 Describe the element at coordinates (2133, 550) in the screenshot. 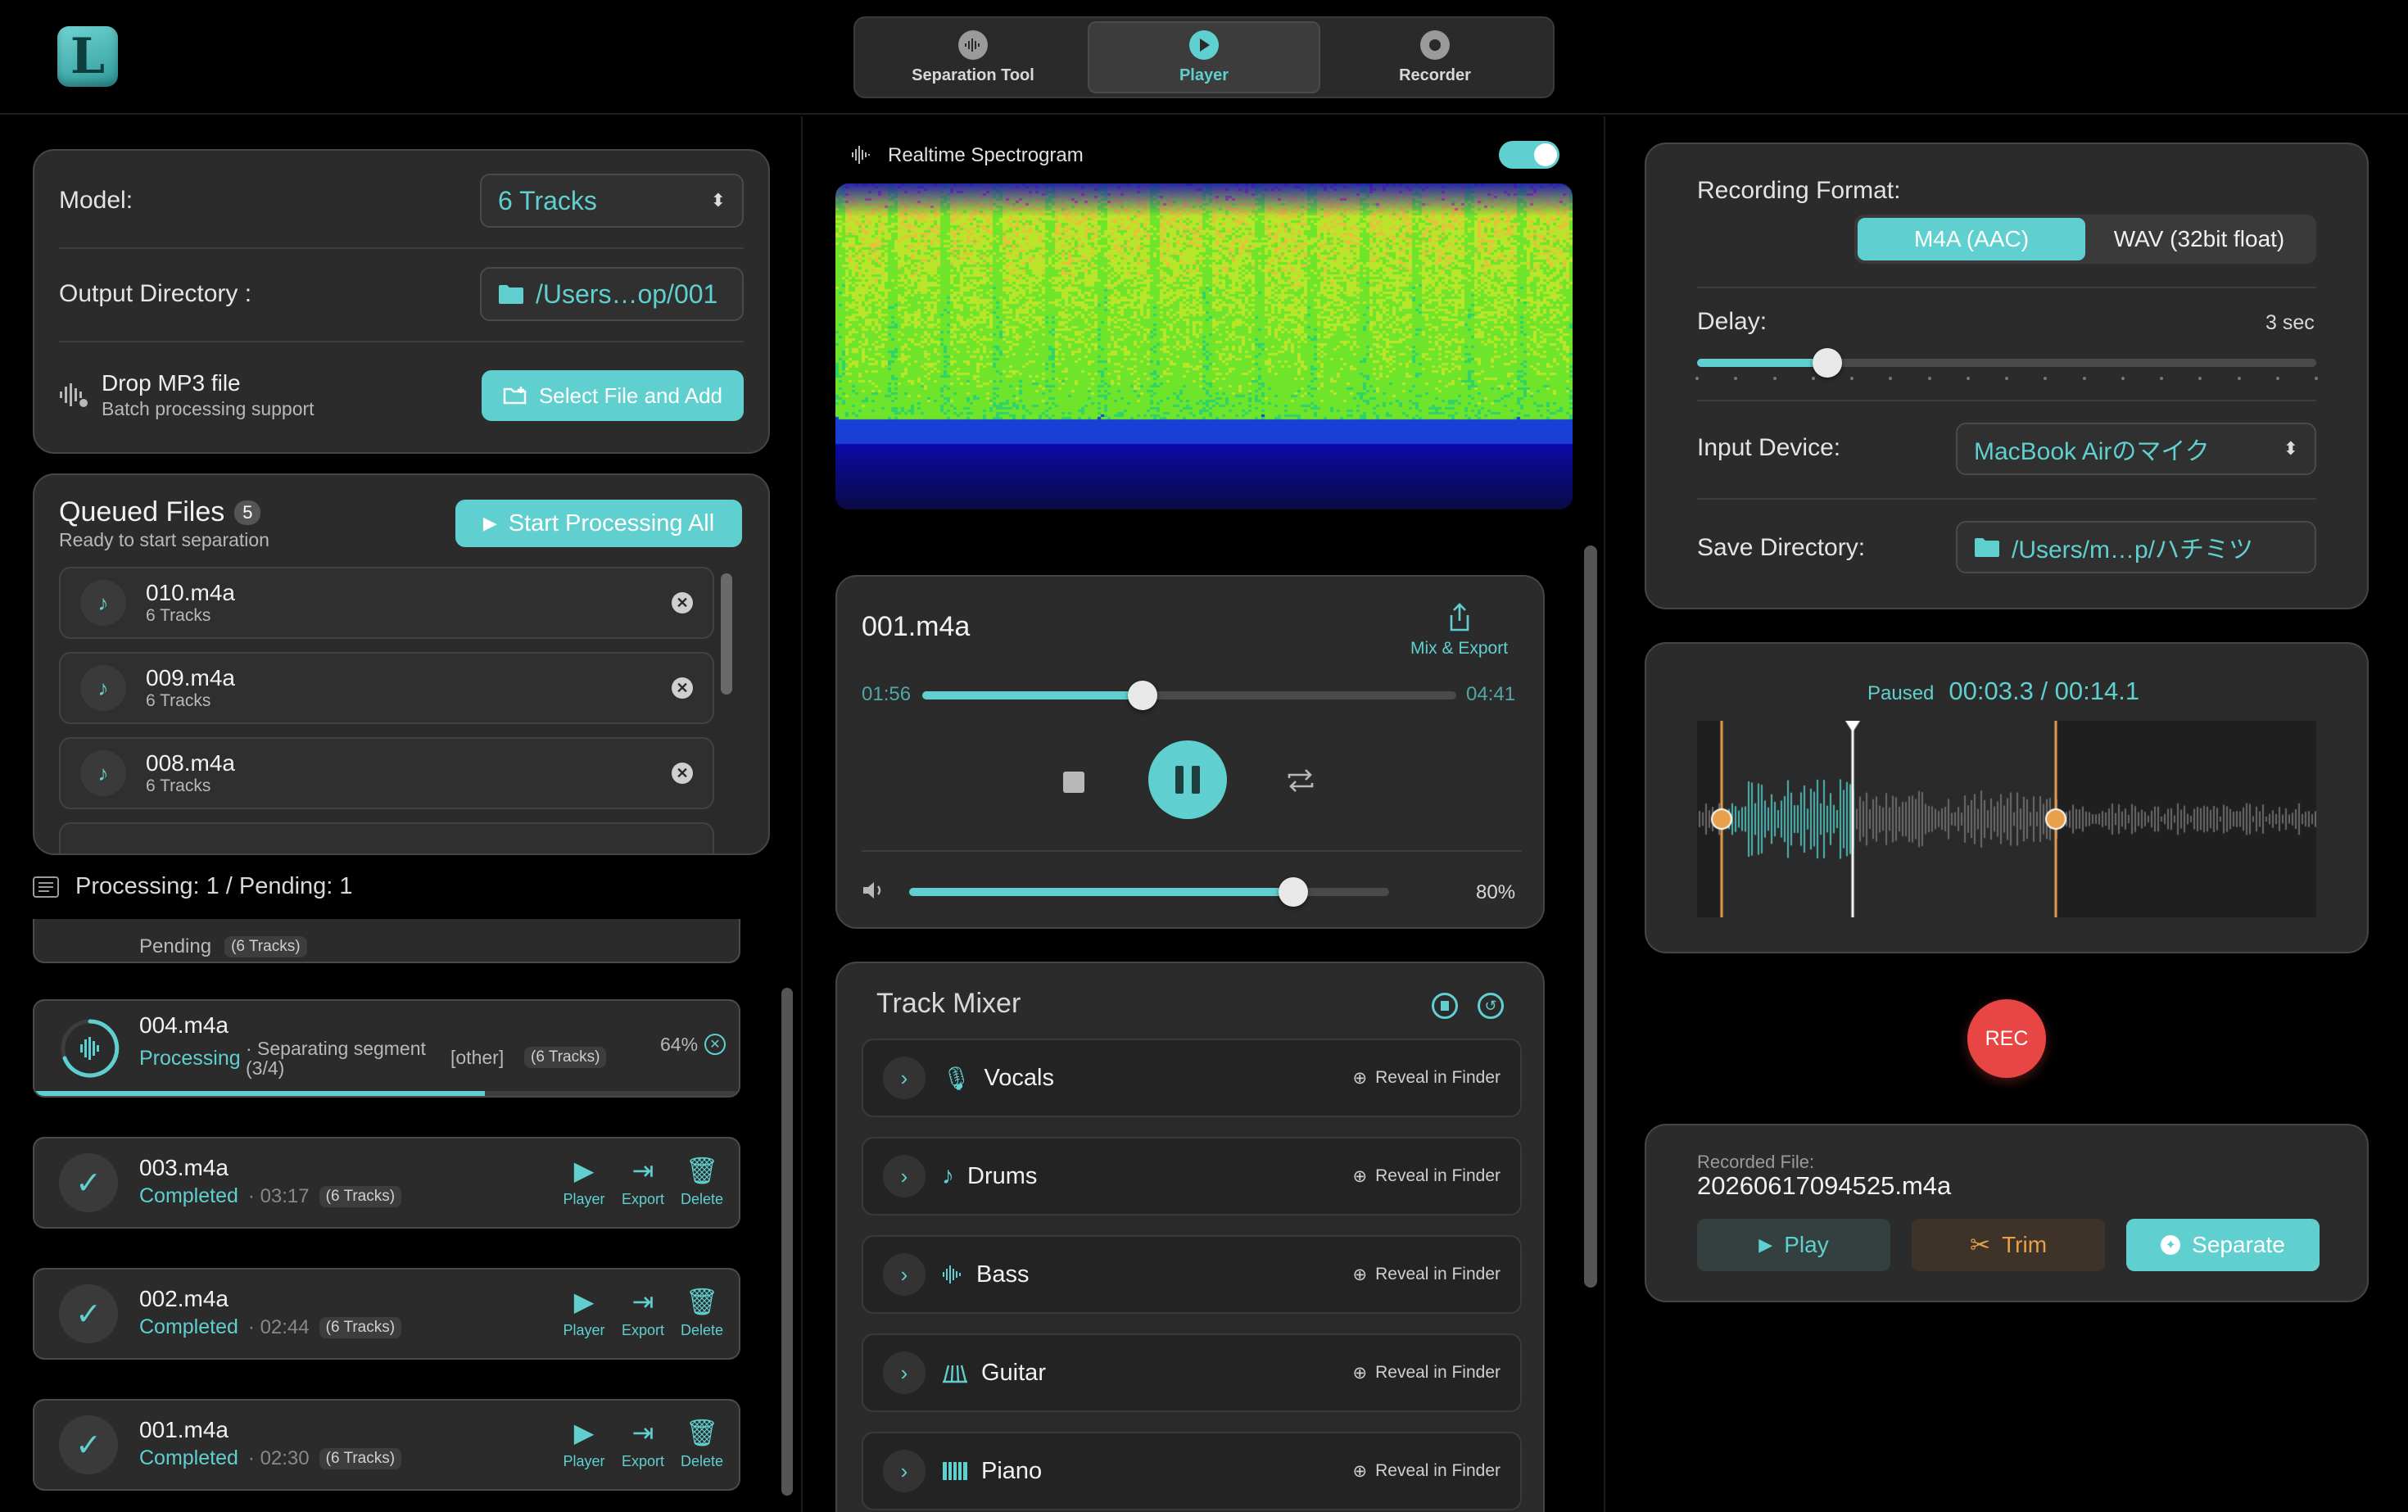

I see `save-directory-value: /Users/m…p/ハチミツ` at that location.